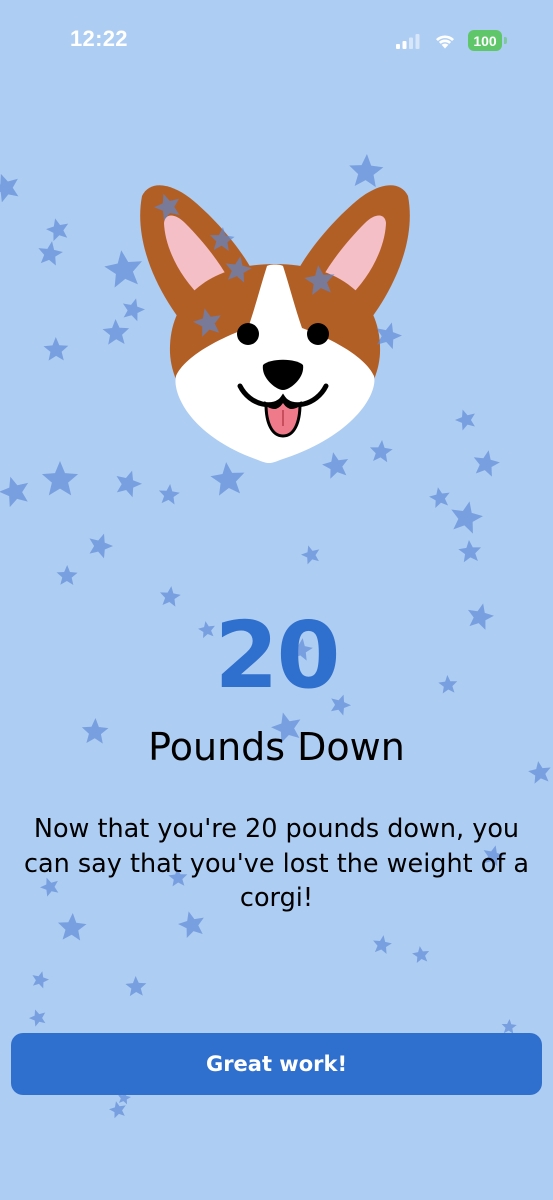  I want to click on signal-icon, so click(408, 41).